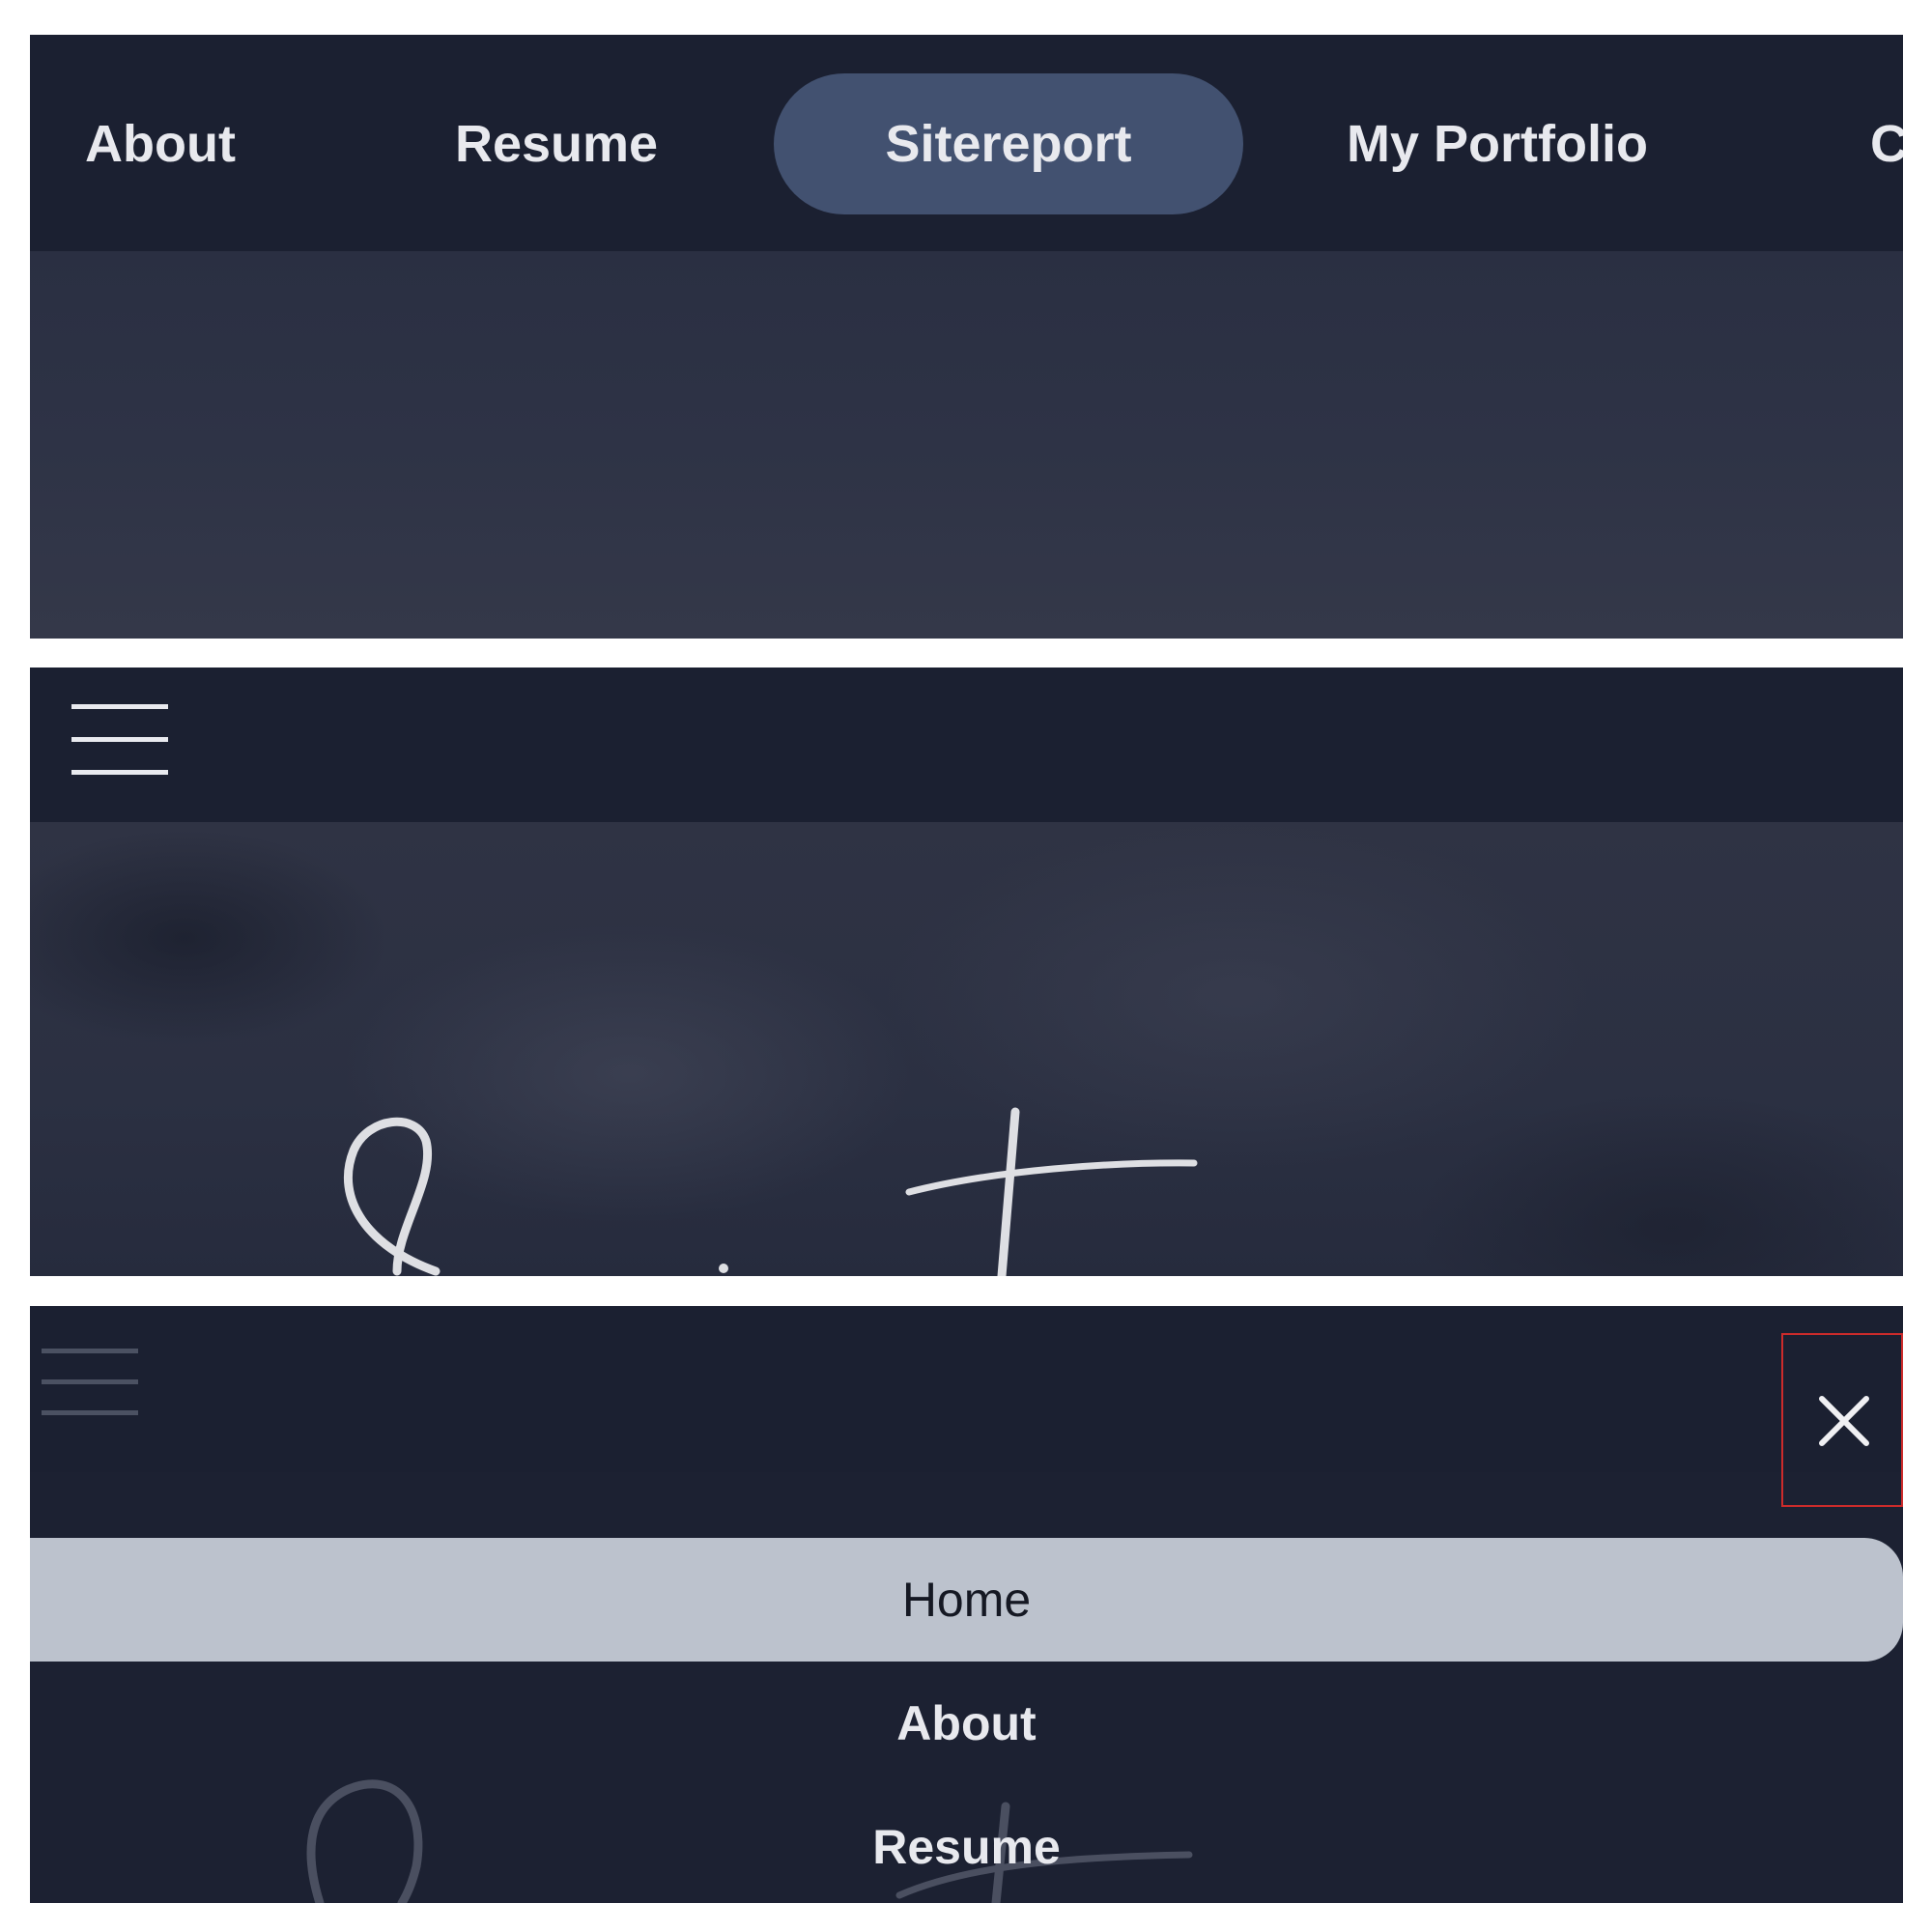 The height and width of the screenshot is (1932, 1932). What do you see at coordinates (556, 143) in the screenshot?
I see `nav-item-resume: Resume` at bounding box center [556, 143].